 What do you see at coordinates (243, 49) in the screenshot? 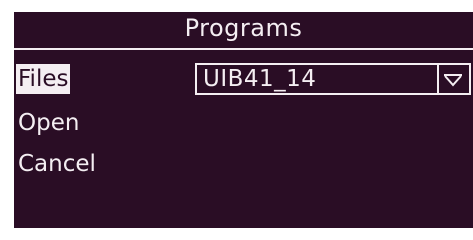
I see `title-divider` at bounding box center [243, 49].